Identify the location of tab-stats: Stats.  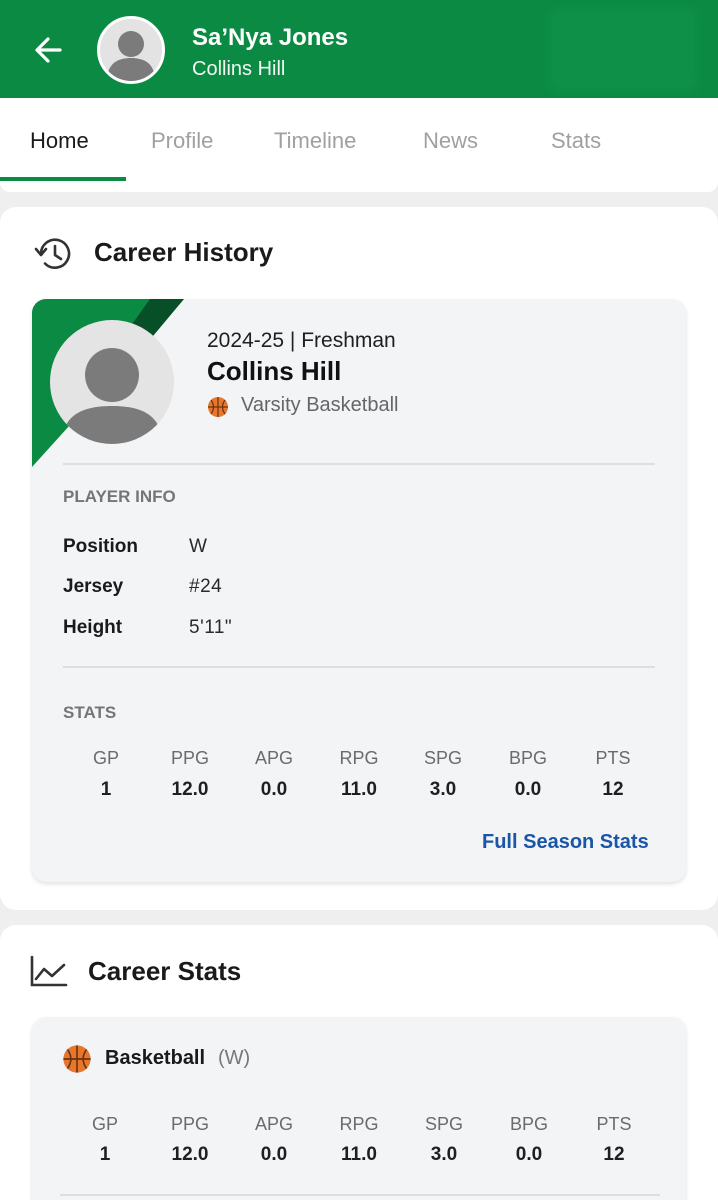
(576, 141).